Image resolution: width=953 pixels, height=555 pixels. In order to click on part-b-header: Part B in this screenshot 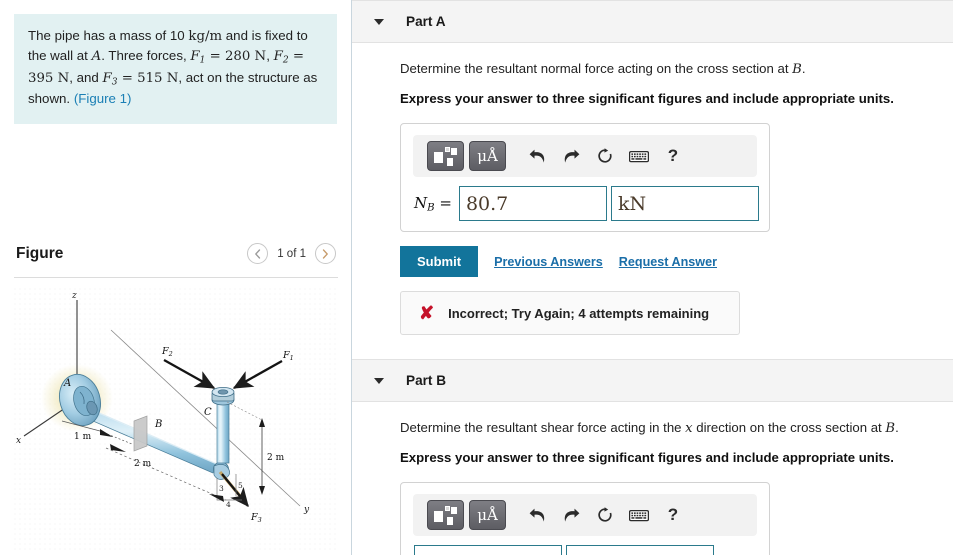, I will do `click(652, 380)`.